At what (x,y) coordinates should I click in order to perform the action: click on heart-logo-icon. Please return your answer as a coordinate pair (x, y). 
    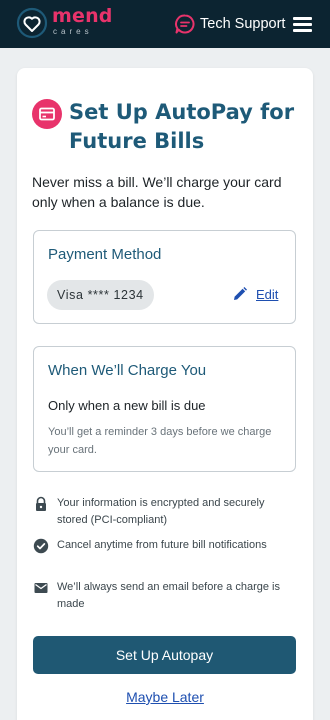
    Looking at the image, I should click on (32, 23).